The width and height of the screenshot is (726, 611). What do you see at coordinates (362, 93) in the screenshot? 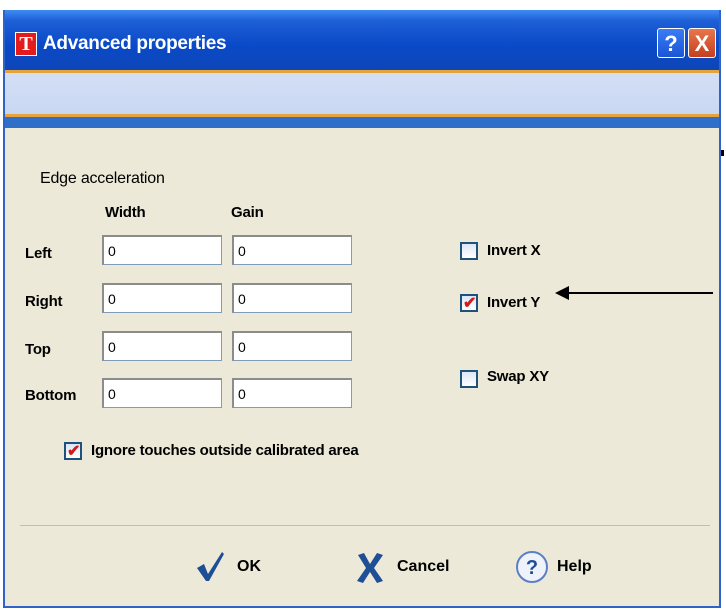
I see `header-band` at bounding box center [362, 93].